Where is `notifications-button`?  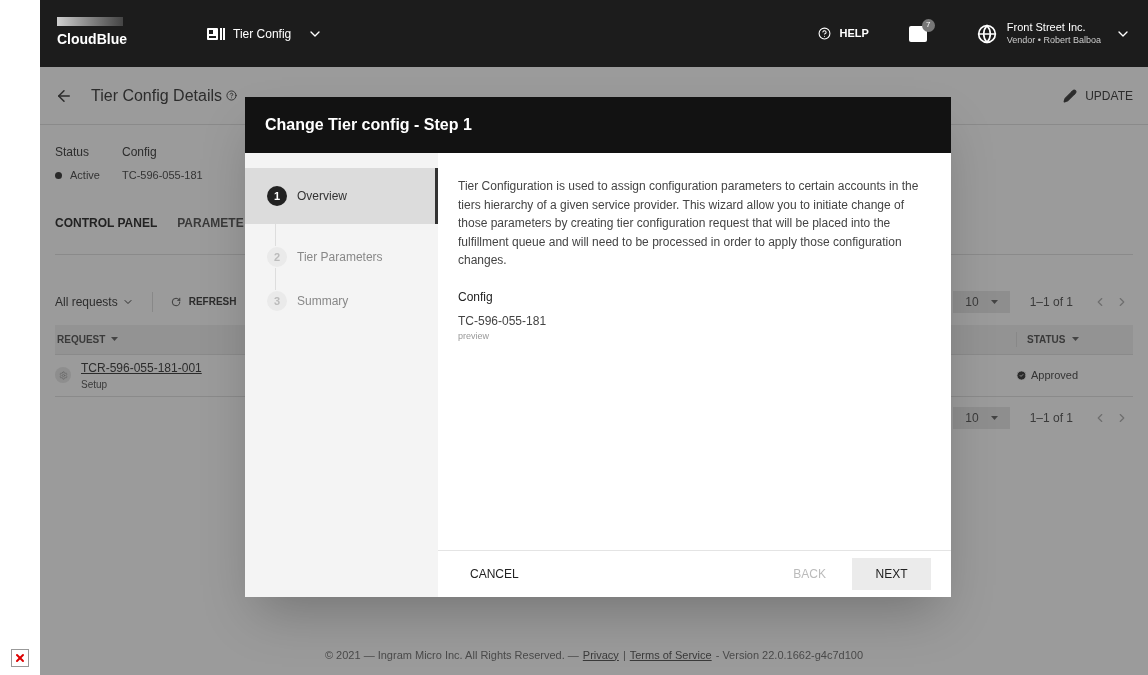 notifications-button is located at coordinates (917, 33).